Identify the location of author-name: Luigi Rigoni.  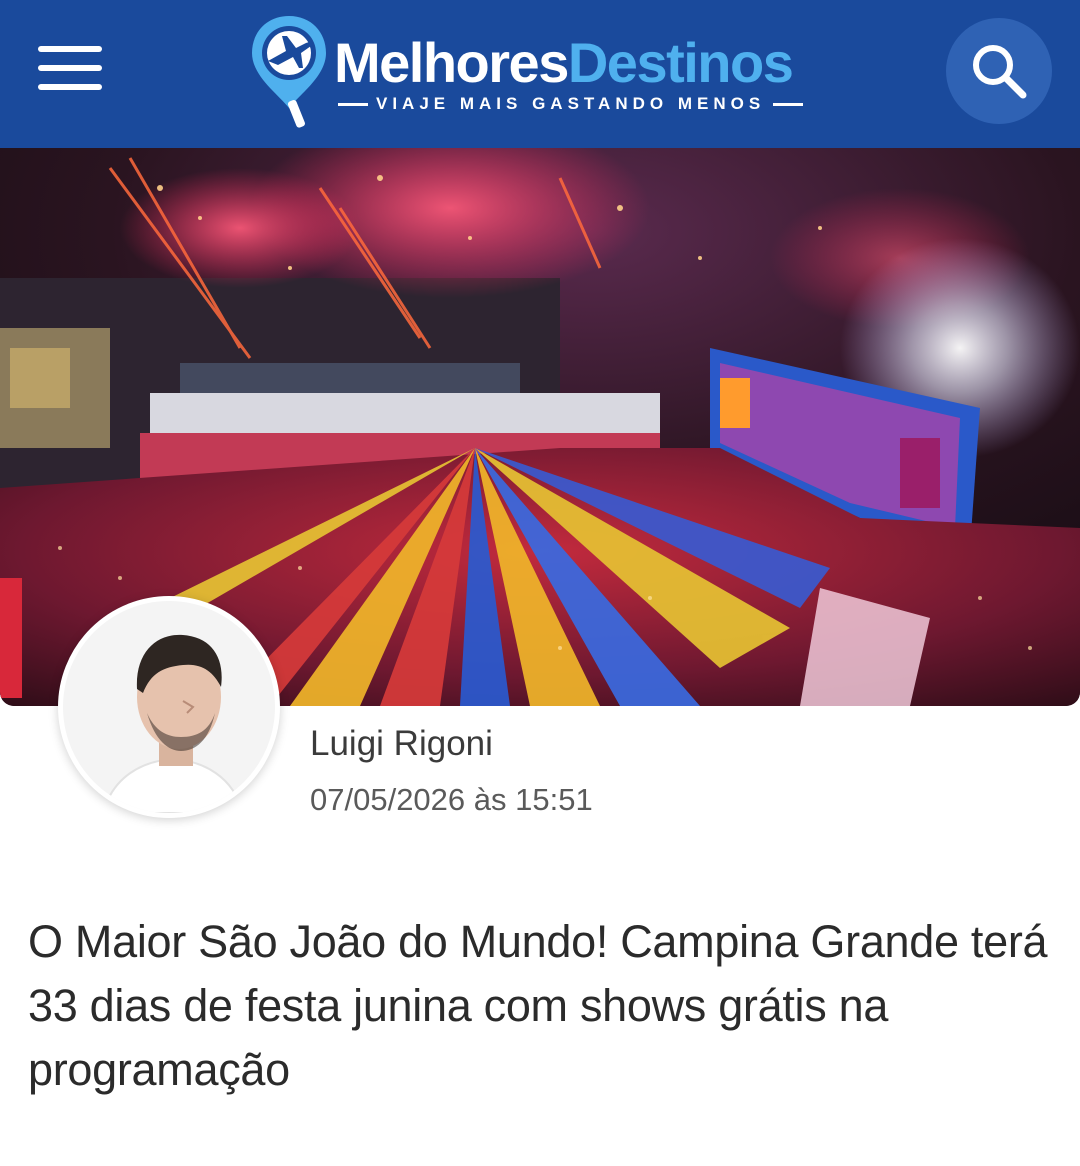
(401, 744).